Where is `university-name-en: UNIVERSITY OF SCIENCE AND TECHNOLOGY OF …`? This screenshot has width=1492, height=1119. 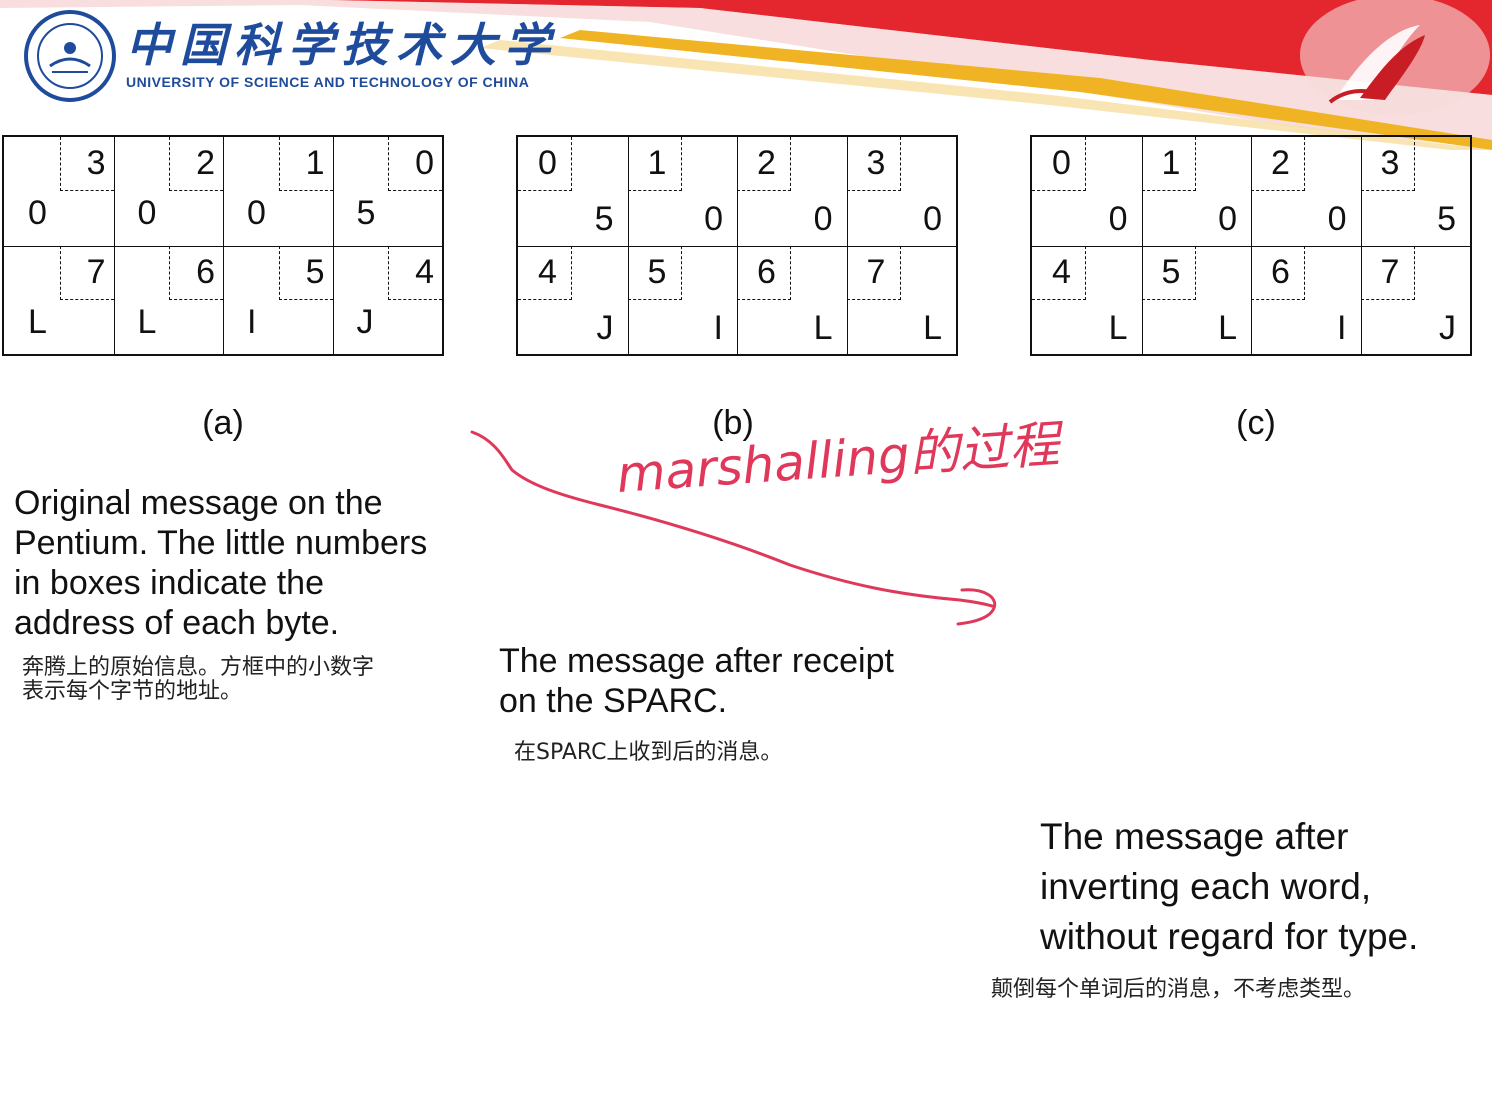
university-name-en: UNIVERSITY OF SCIENCE AND TECHNOLOGY OF … is located at coordinates (328, 82).